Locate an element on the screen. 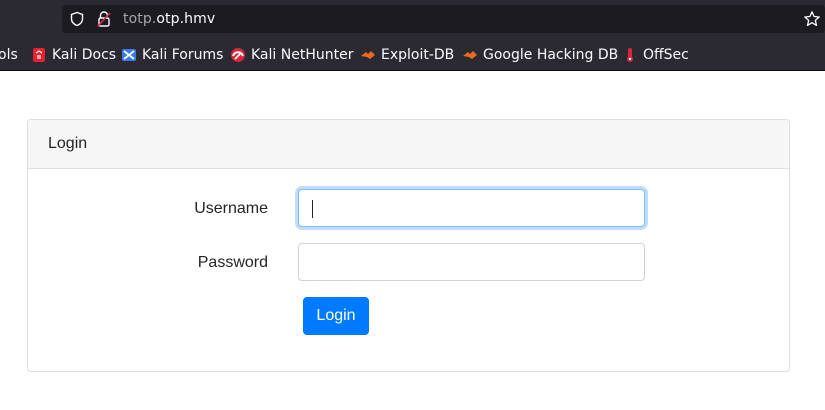 The width and height of the screenshot is (825, 410). kali-nethunter-icon is located at coordinates (238, 54).